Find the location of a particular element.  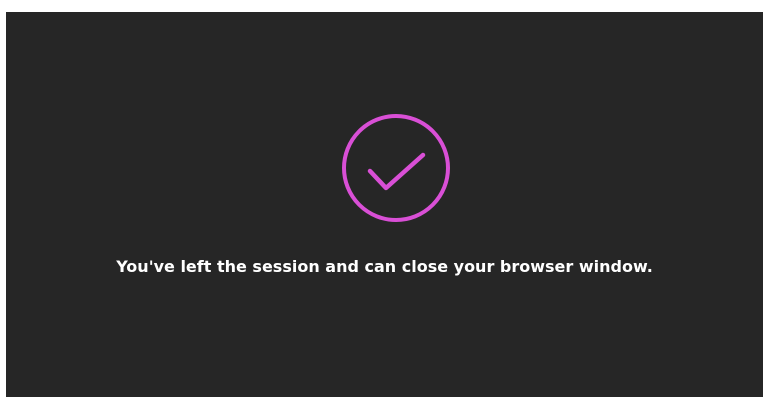

checkmark-svg is located at coordinates (396, 168).